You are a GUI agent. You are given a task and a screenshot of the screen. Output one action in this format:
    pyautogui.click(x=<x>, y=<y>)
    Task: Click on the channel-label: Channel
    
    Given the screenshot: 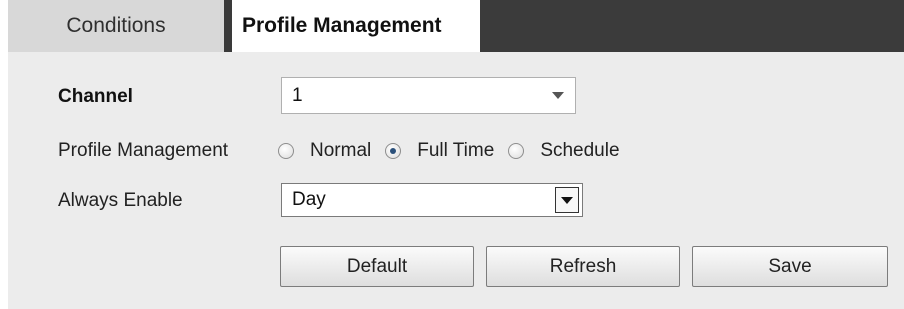 What is the action you would take?
    pyautogui.click(x=95, y=96)
    